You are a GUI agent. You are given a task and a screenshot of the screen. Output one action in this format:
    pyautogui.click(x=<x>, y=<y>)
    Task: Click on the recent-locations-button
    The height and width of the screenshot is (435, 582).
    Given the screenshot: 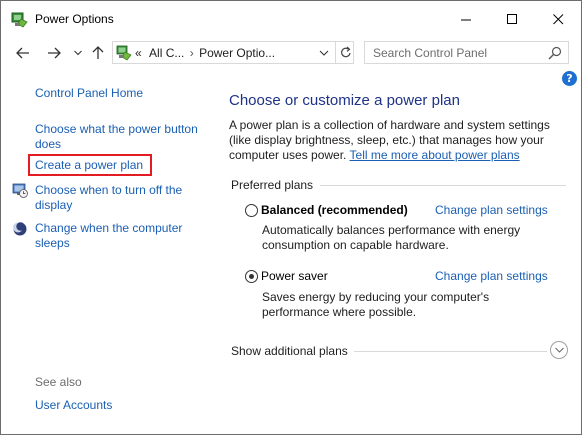 What is the action you would take?
    pyautogui.click(x=78, y=53)
    